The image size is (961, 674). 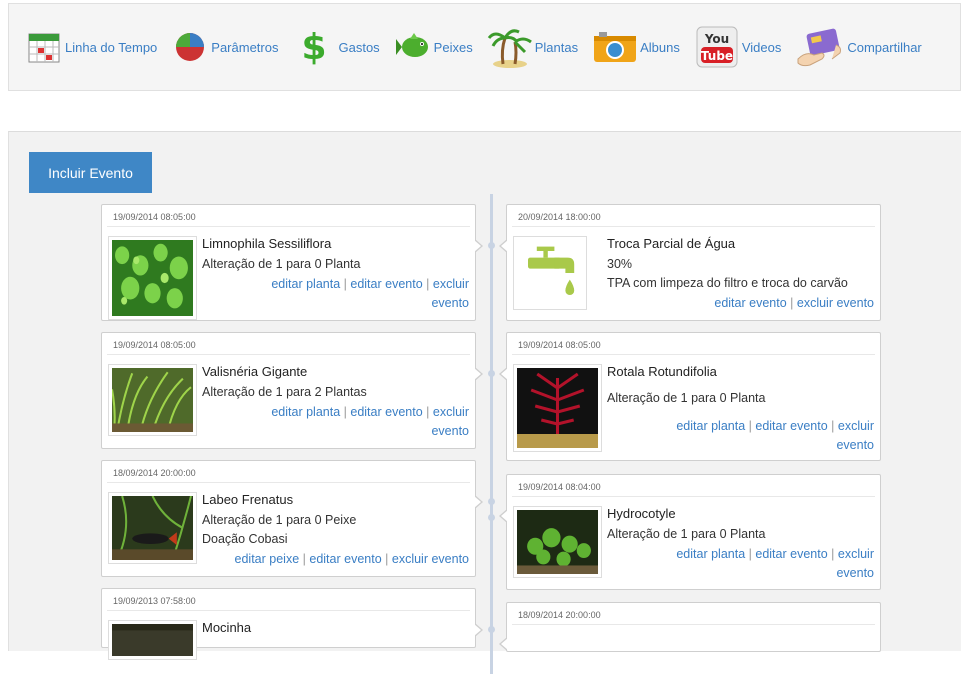 What do you see at coordinates (717, 56) in the screenshot?
I see `svg-text: Tube` at bounding box center [717, 56].